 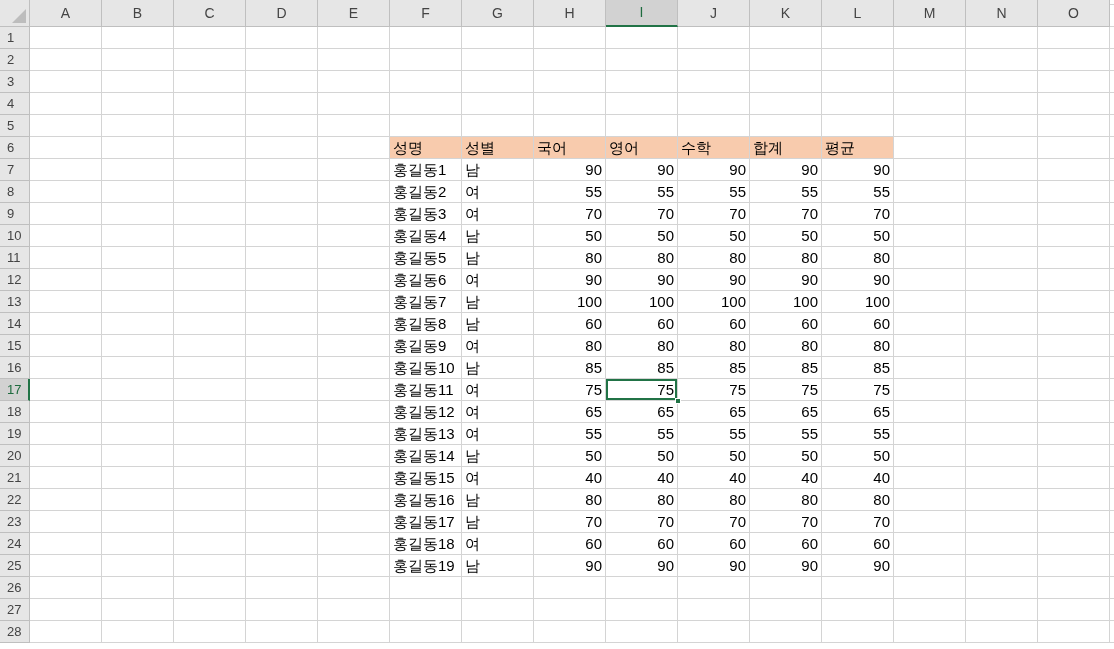 What do you see at coordinates (282, 13) in the screenshot?
I see `column-header: D` at bounding box center [282, 13].